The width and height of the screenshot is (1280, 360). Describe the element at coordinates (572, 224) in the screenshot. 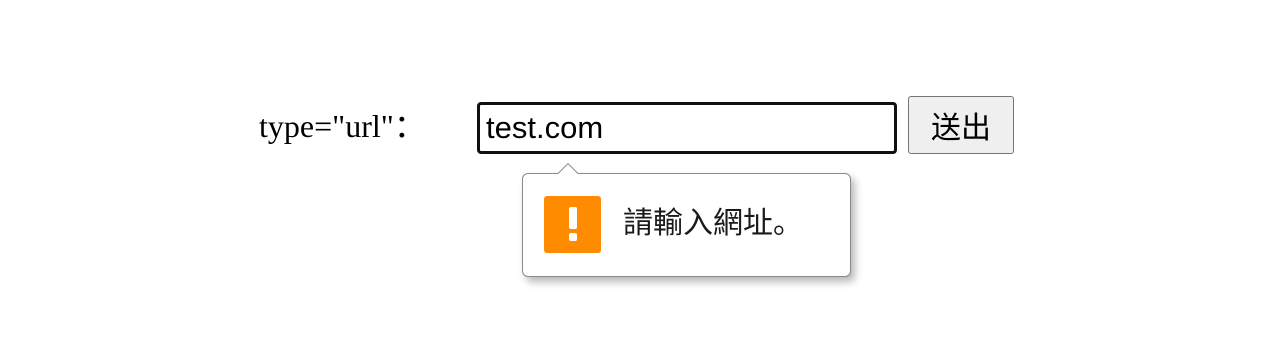

I see `warning-icon` at that location.